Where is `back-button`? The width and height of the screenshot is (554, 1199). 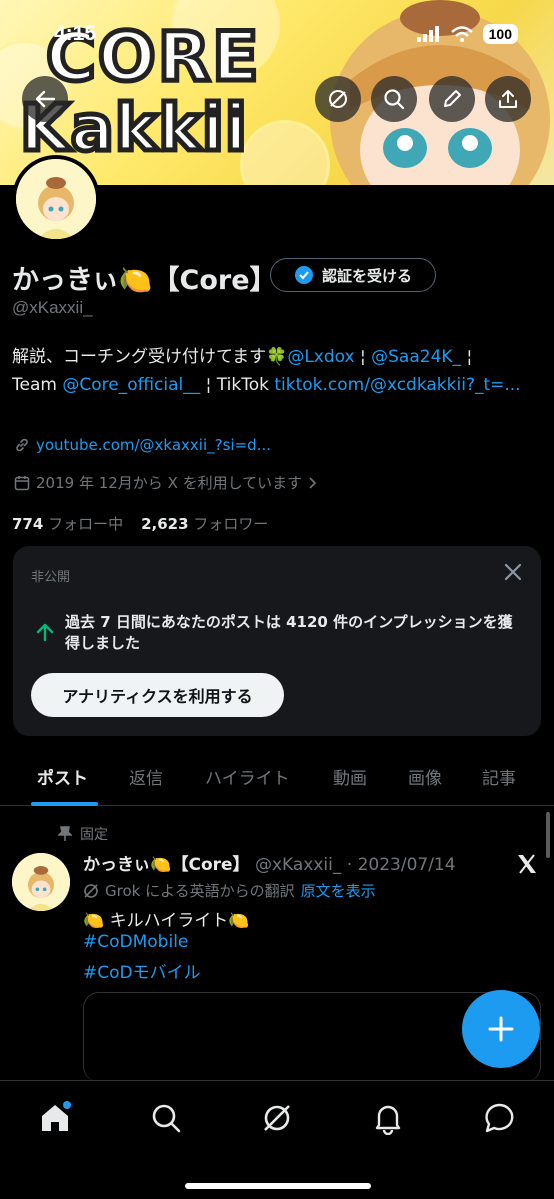 back-button is located at coordinates (45, 99).